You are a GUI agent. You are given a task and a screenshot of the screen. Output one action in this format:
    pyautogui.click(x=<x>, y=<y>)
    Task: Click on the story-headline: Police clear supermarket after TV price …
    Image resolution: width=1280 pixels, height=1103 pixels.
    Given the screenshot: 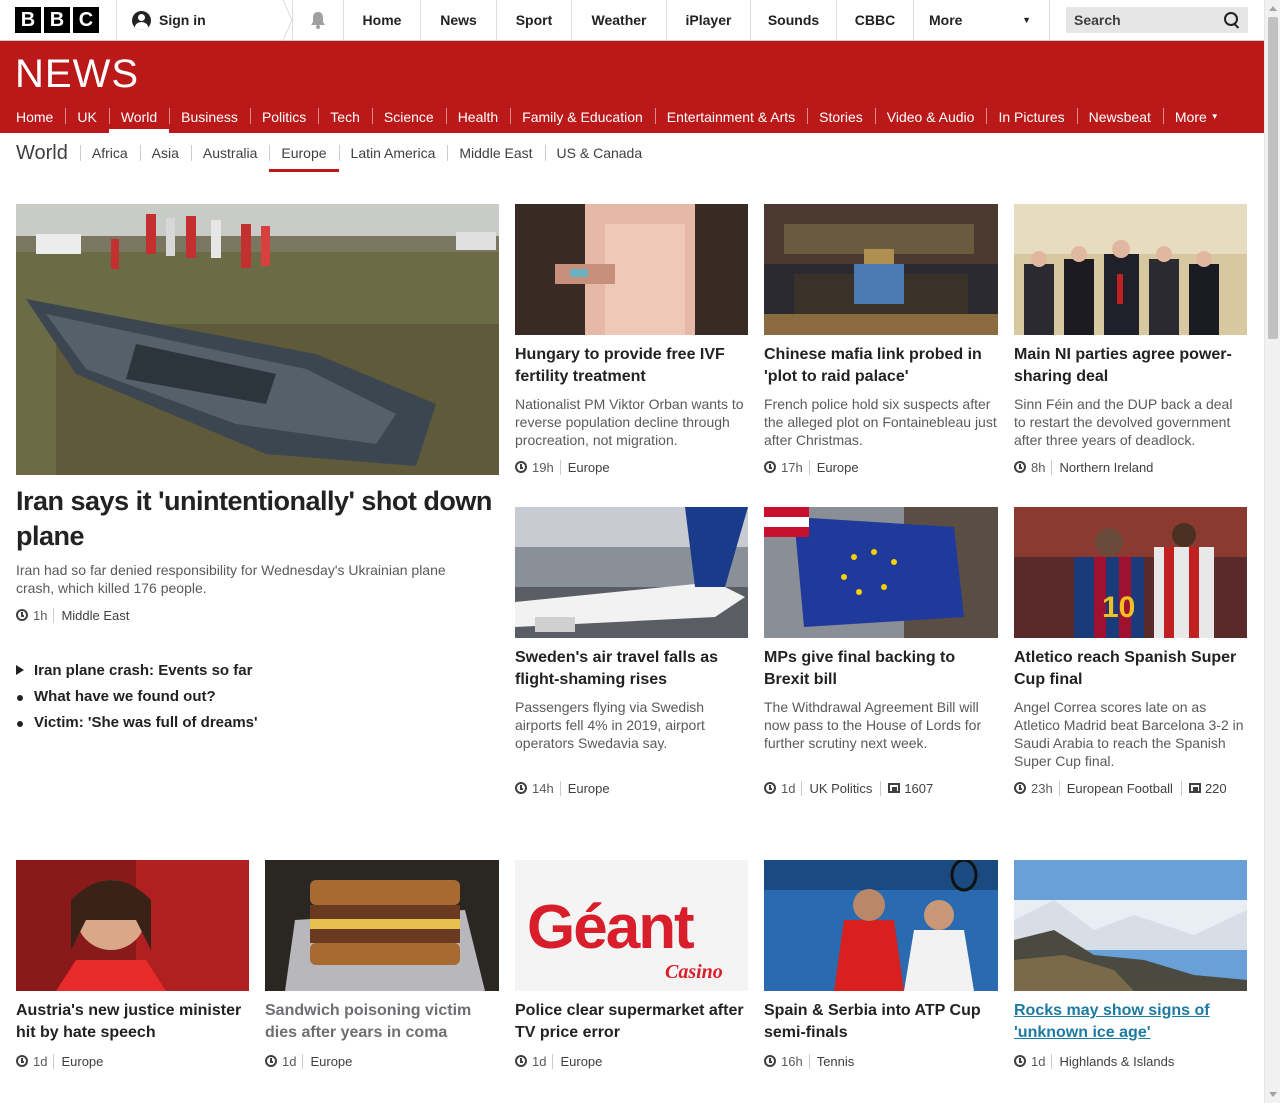 What is the action you would take?
    pyautogui.click(x=631, y=1022)
    